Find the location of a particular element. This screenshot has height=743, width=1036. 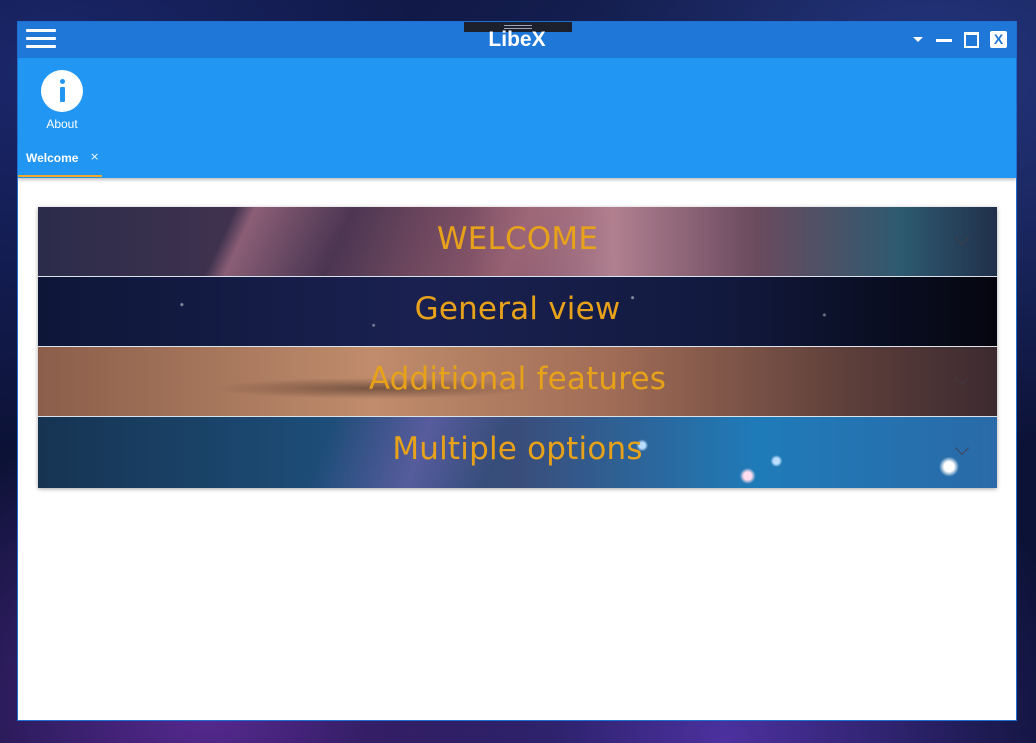

maximize-icon is located at coordinates (971, 40).